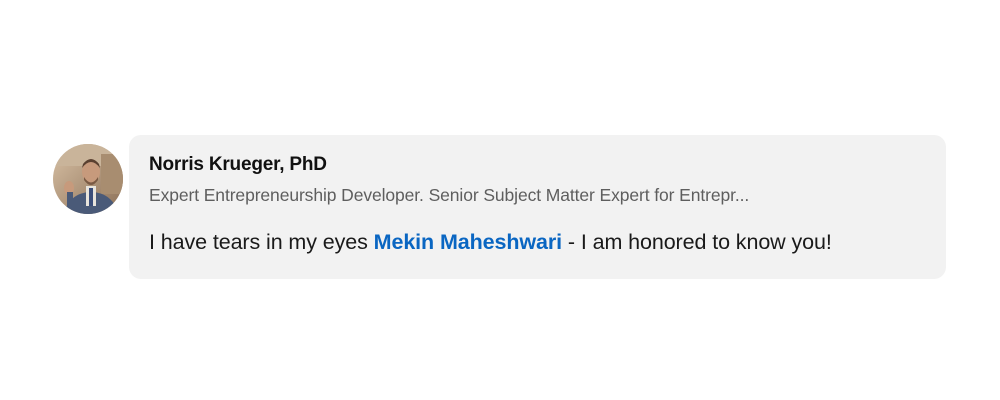  Describe the element at coordinates (238, 165) in the screenshot. I see `author-name: Norris Krueger, PhD` at that location.